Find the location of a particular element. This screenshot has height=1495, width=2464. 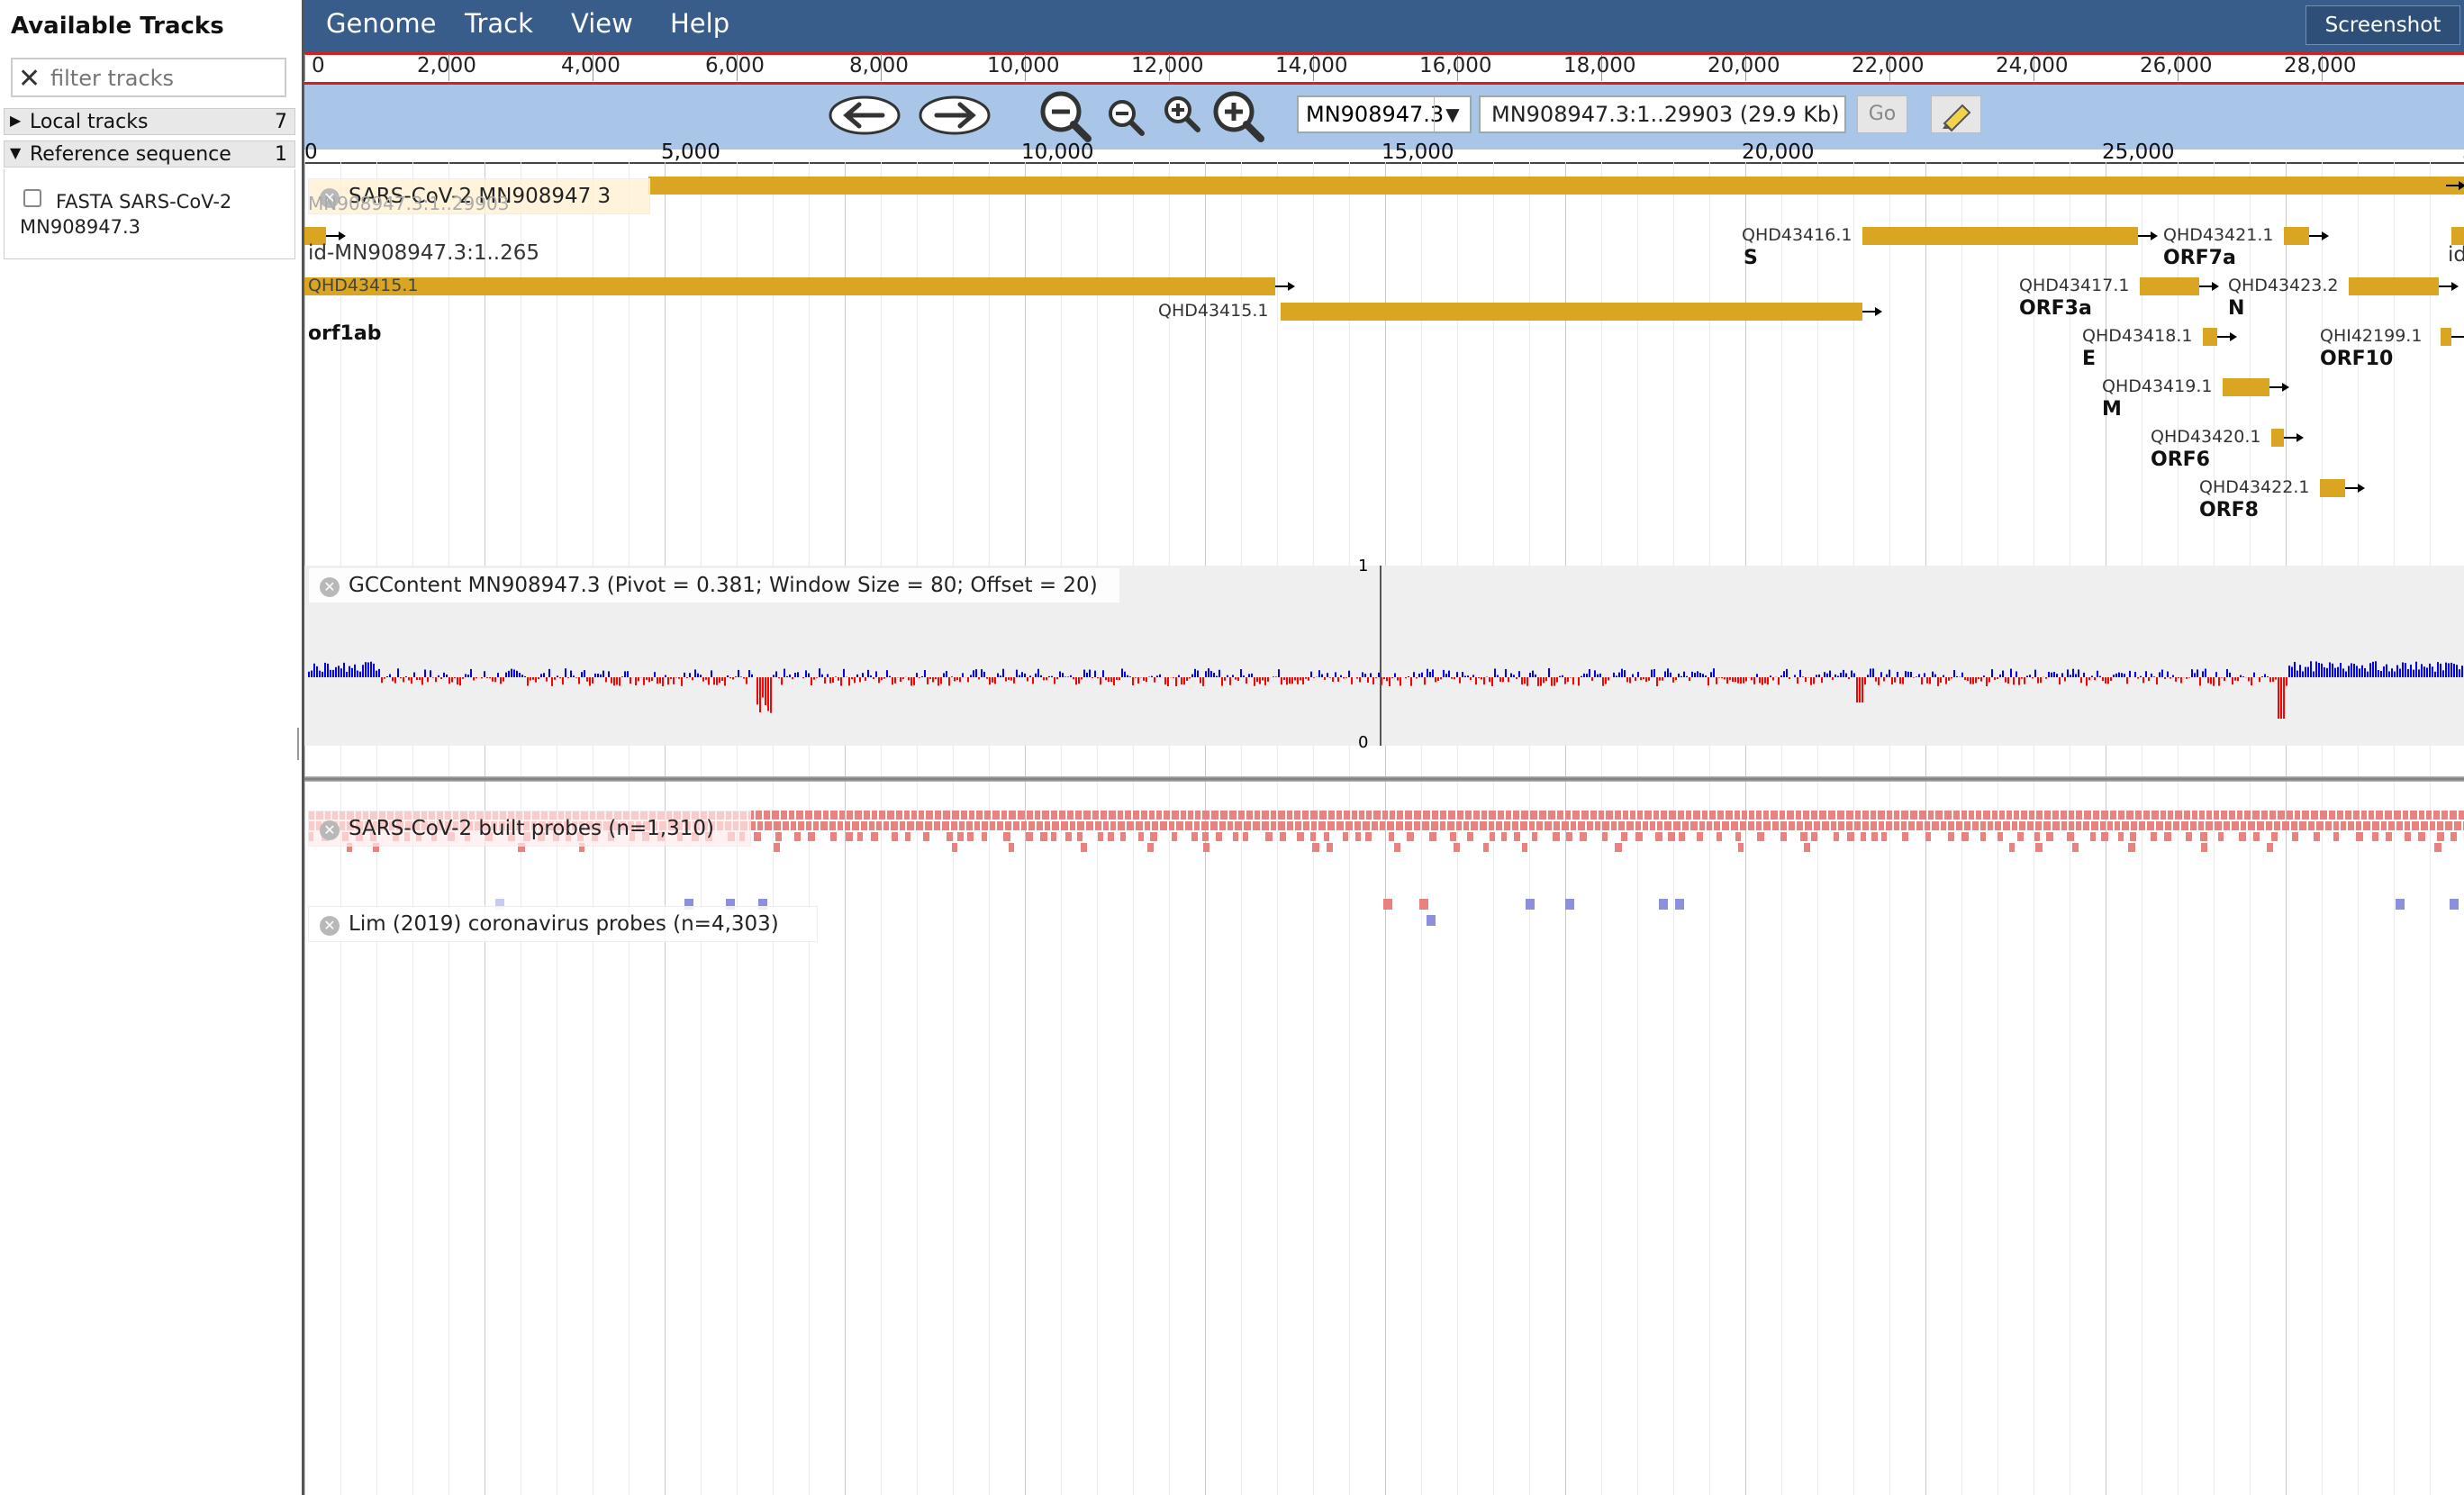

pan-left-button is located at coordinates (864, 115).